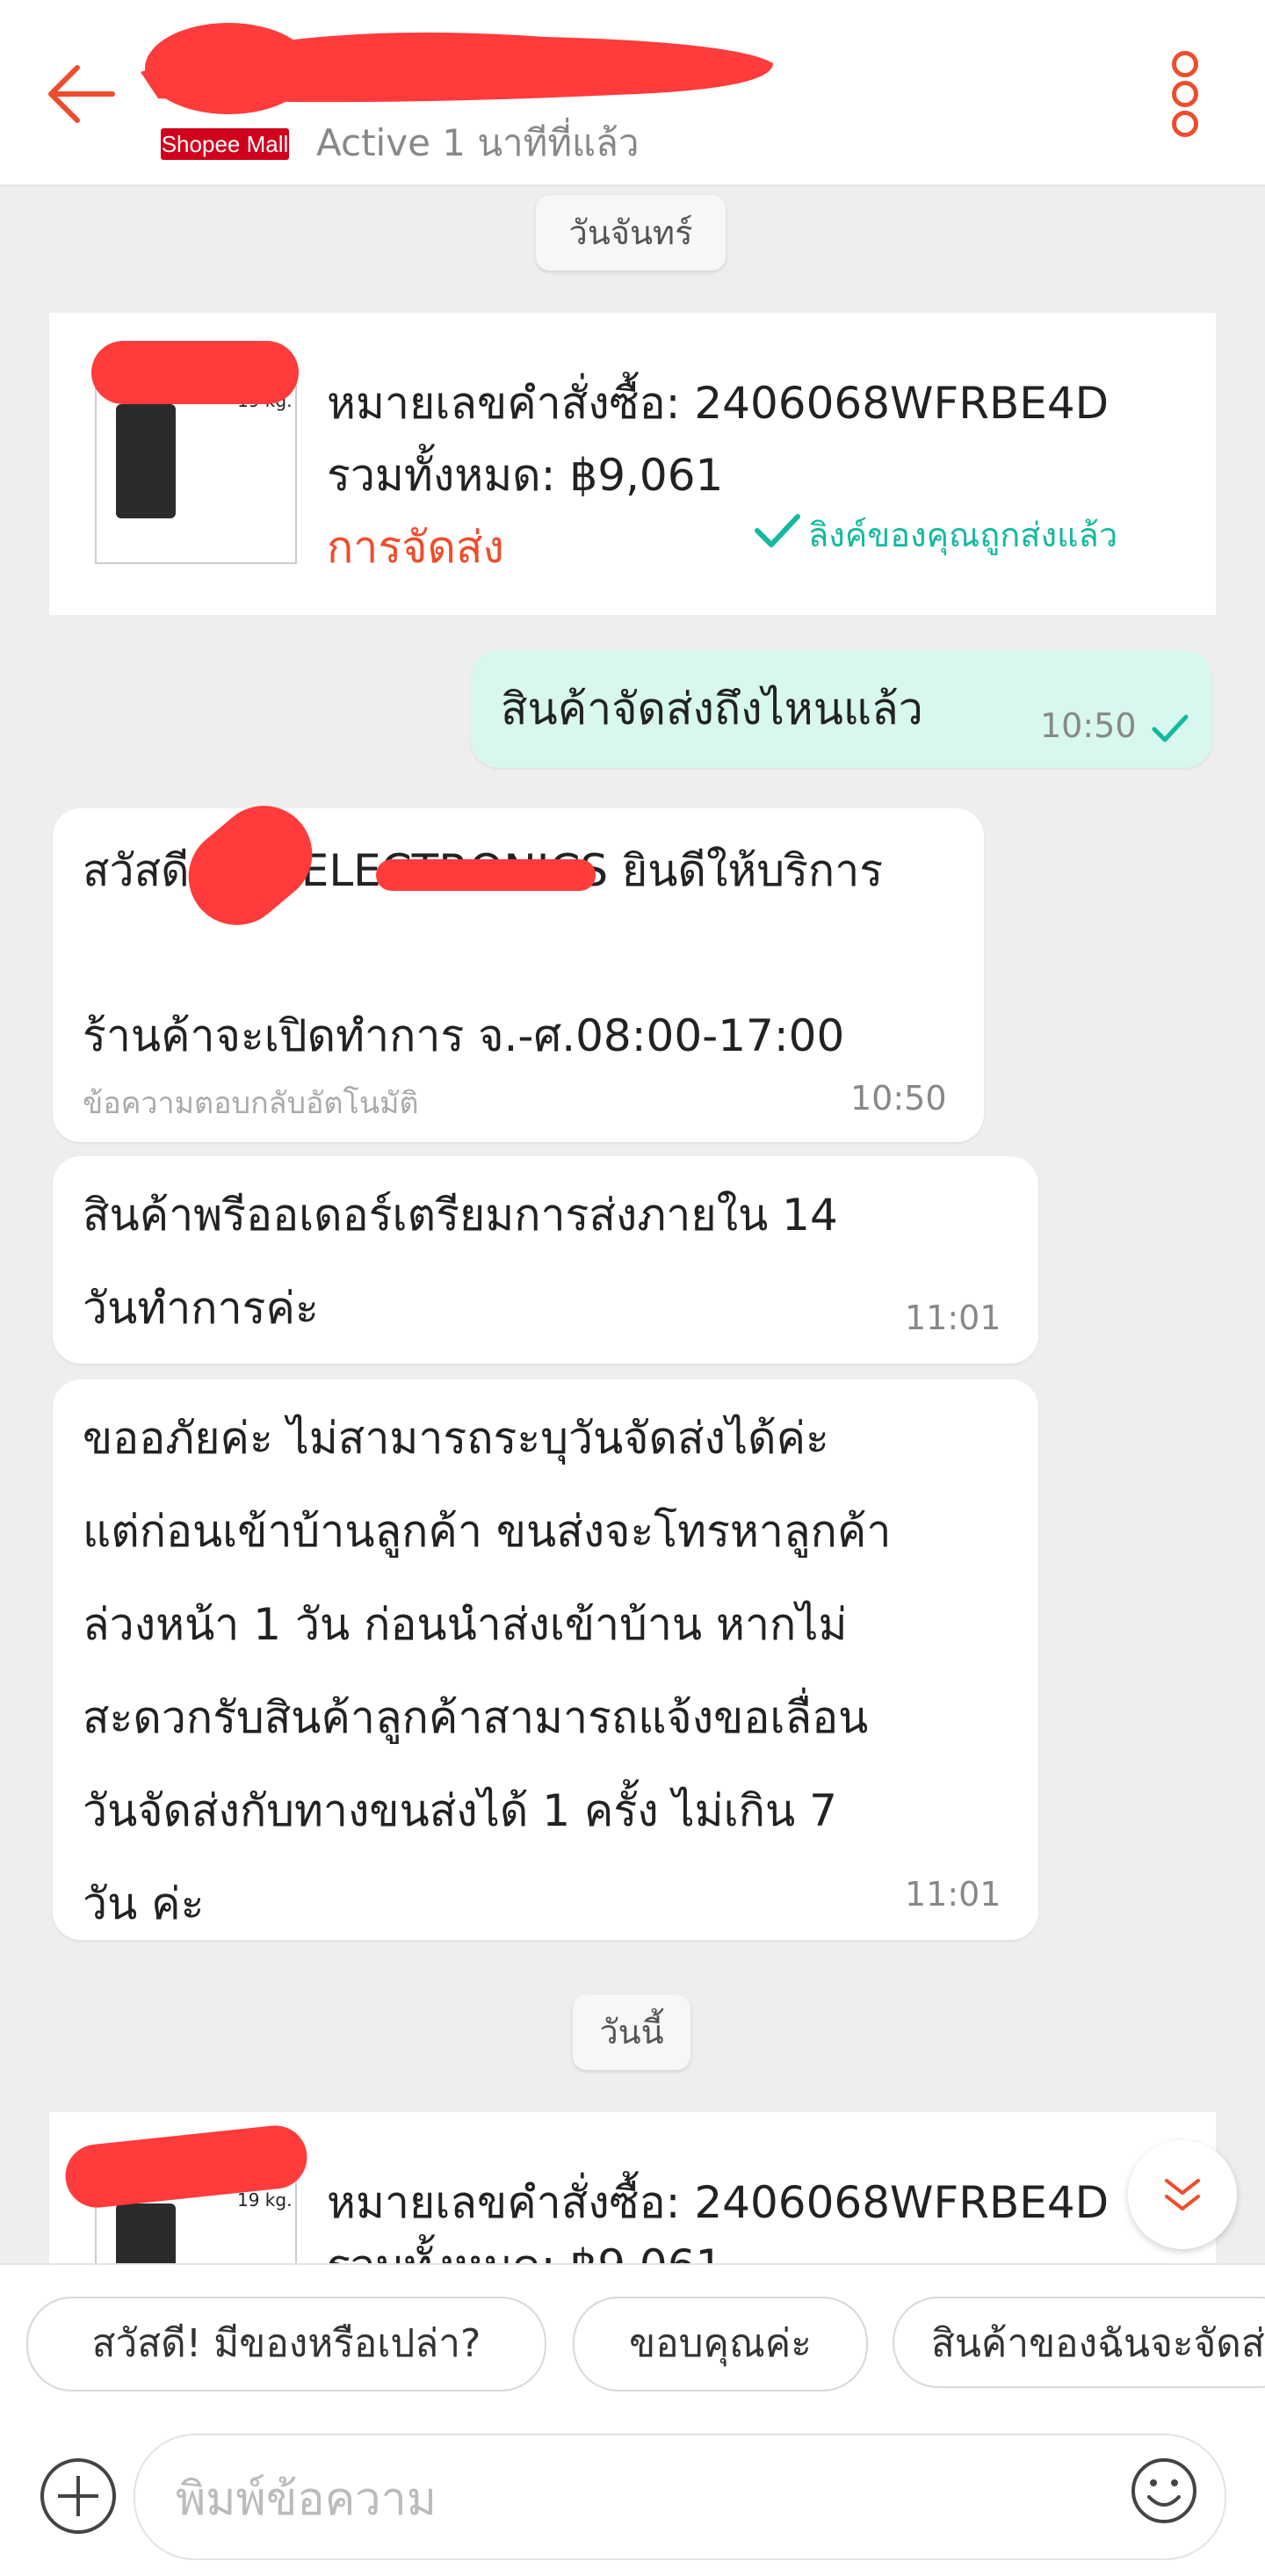 The height and width of the screenshot is (2576, 1265). Describe the element at coordinates (225, 144) in the screenshot. I see `shopee-mall-badge: Shopee Mall` at that location.